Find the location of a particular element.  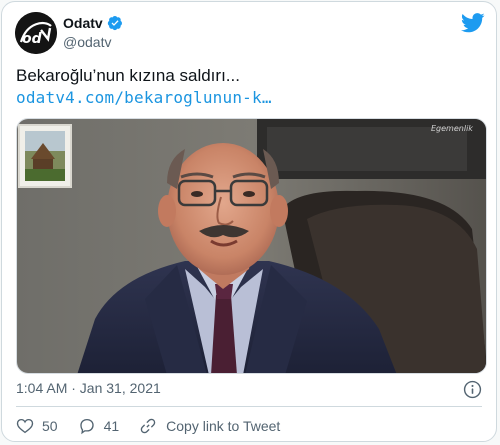

account-name: Odatv is located at coordinates (83, 23).